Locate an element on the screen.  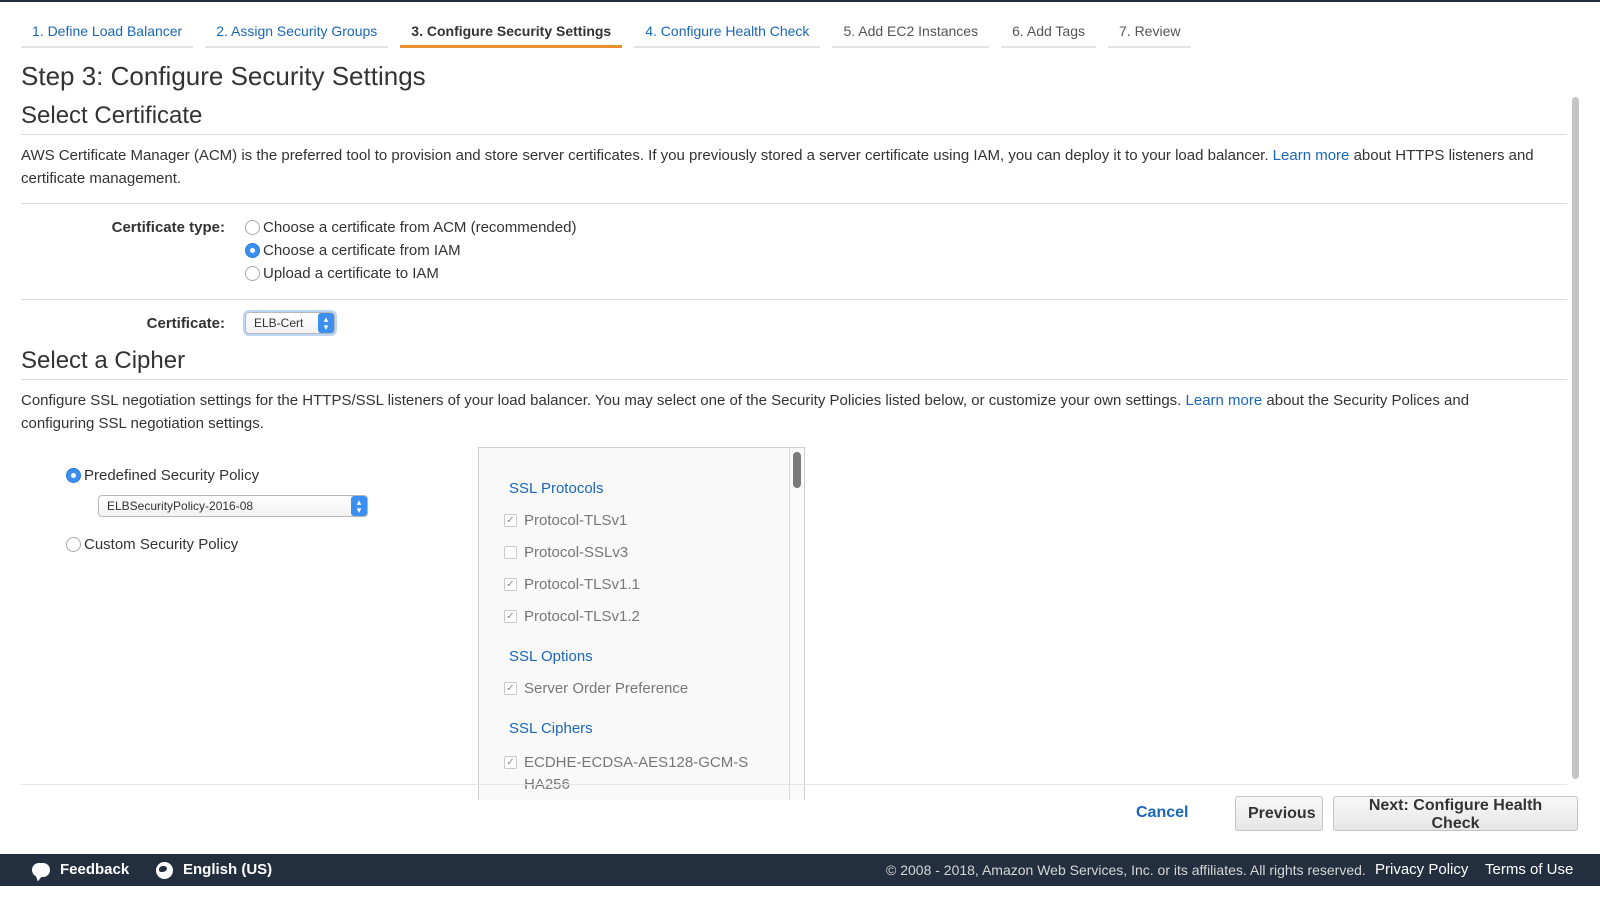
cert-option-upload-label: Upload a certificate to IAM is located at coordinates (351, 273).